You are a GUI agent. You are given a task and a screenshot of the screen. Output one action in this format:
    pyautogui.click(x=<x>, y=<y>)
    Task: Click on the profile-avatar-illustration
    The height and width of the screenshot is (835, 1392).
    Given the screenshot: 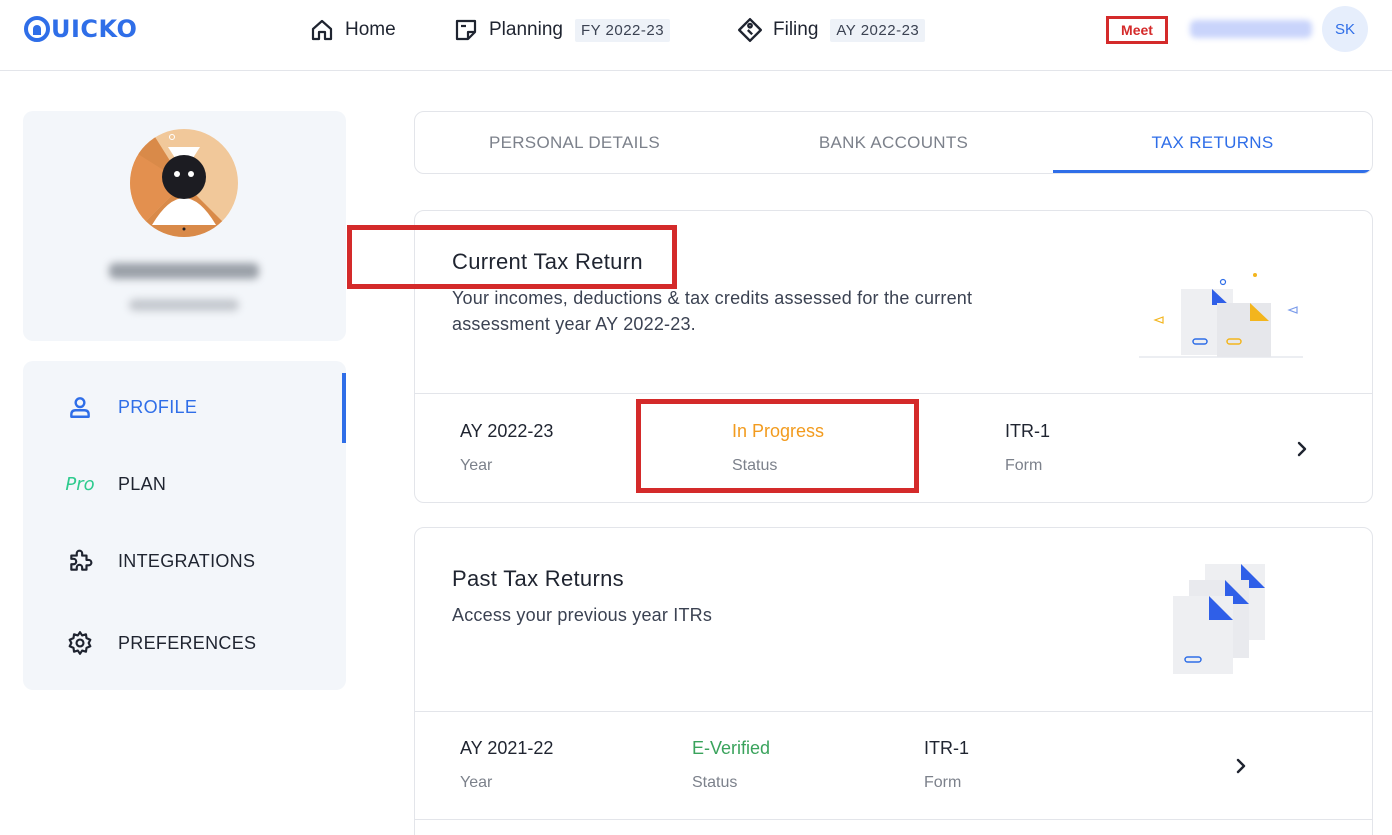 What is the action you would take?
    pyautogui.click(x=184, y=183)
    